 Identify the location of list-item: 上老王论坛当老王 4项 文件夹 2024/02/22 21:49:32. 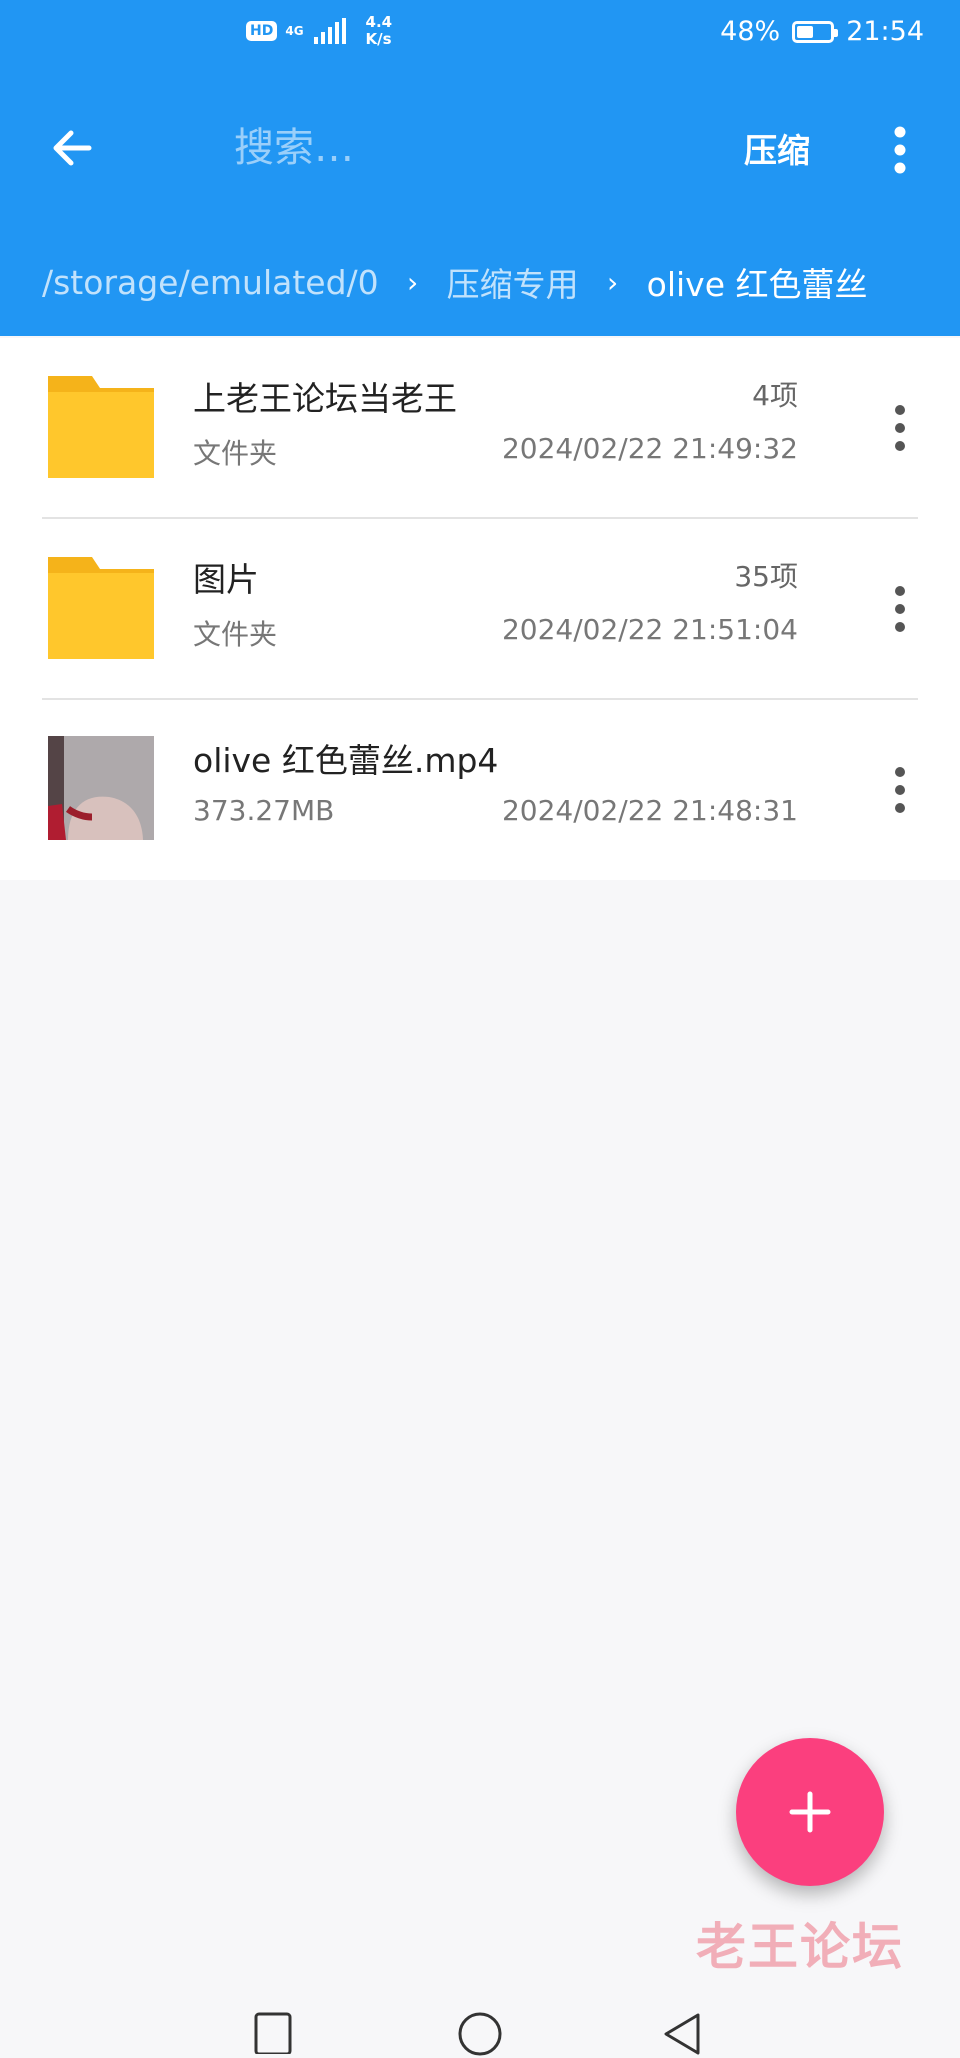
(480, 428).